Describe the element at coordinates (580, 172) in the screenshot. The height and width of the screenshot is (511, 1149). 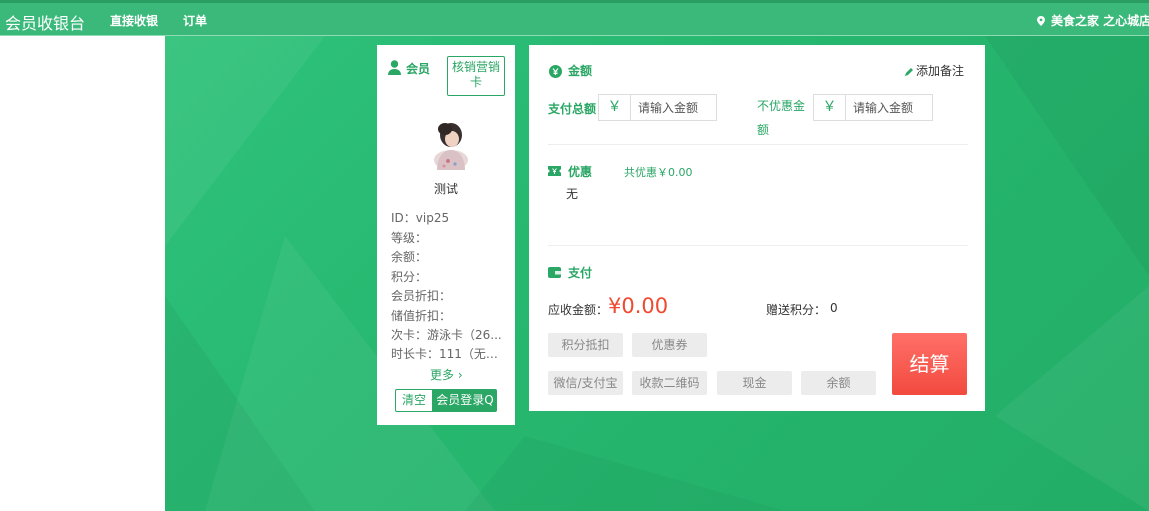
I see `discount-section-title: 优惠` at that location.